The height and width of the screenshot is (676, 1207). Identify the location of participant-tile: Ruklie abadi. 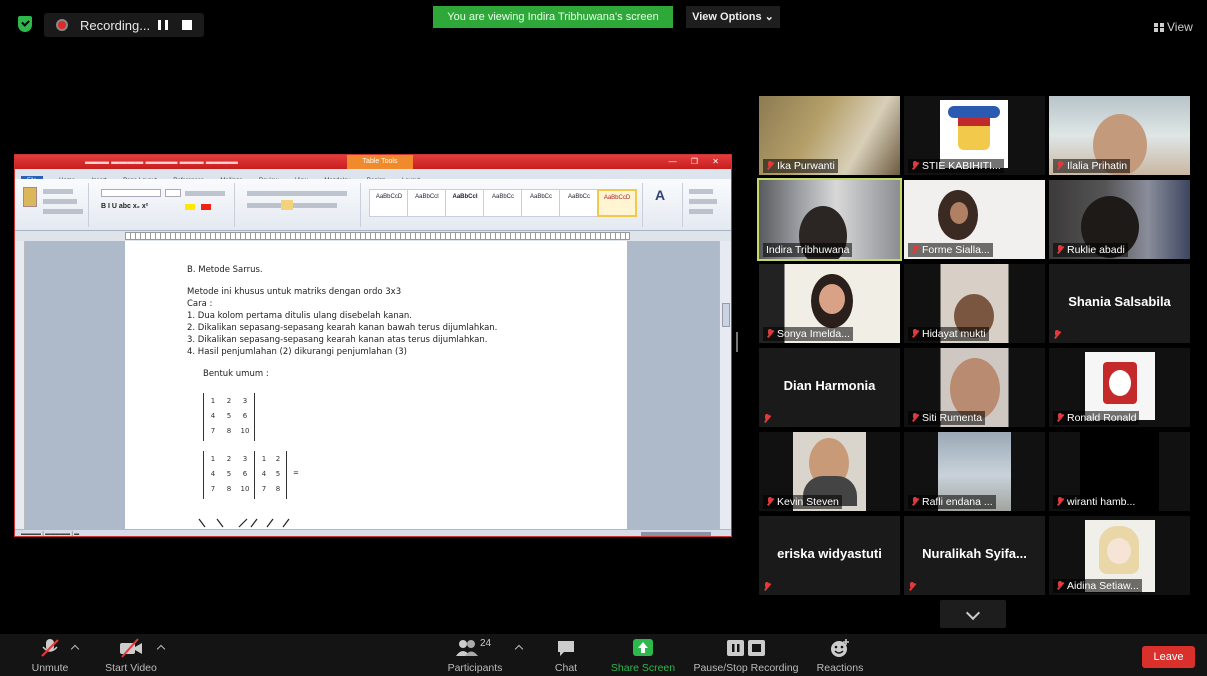
(1119, 219).